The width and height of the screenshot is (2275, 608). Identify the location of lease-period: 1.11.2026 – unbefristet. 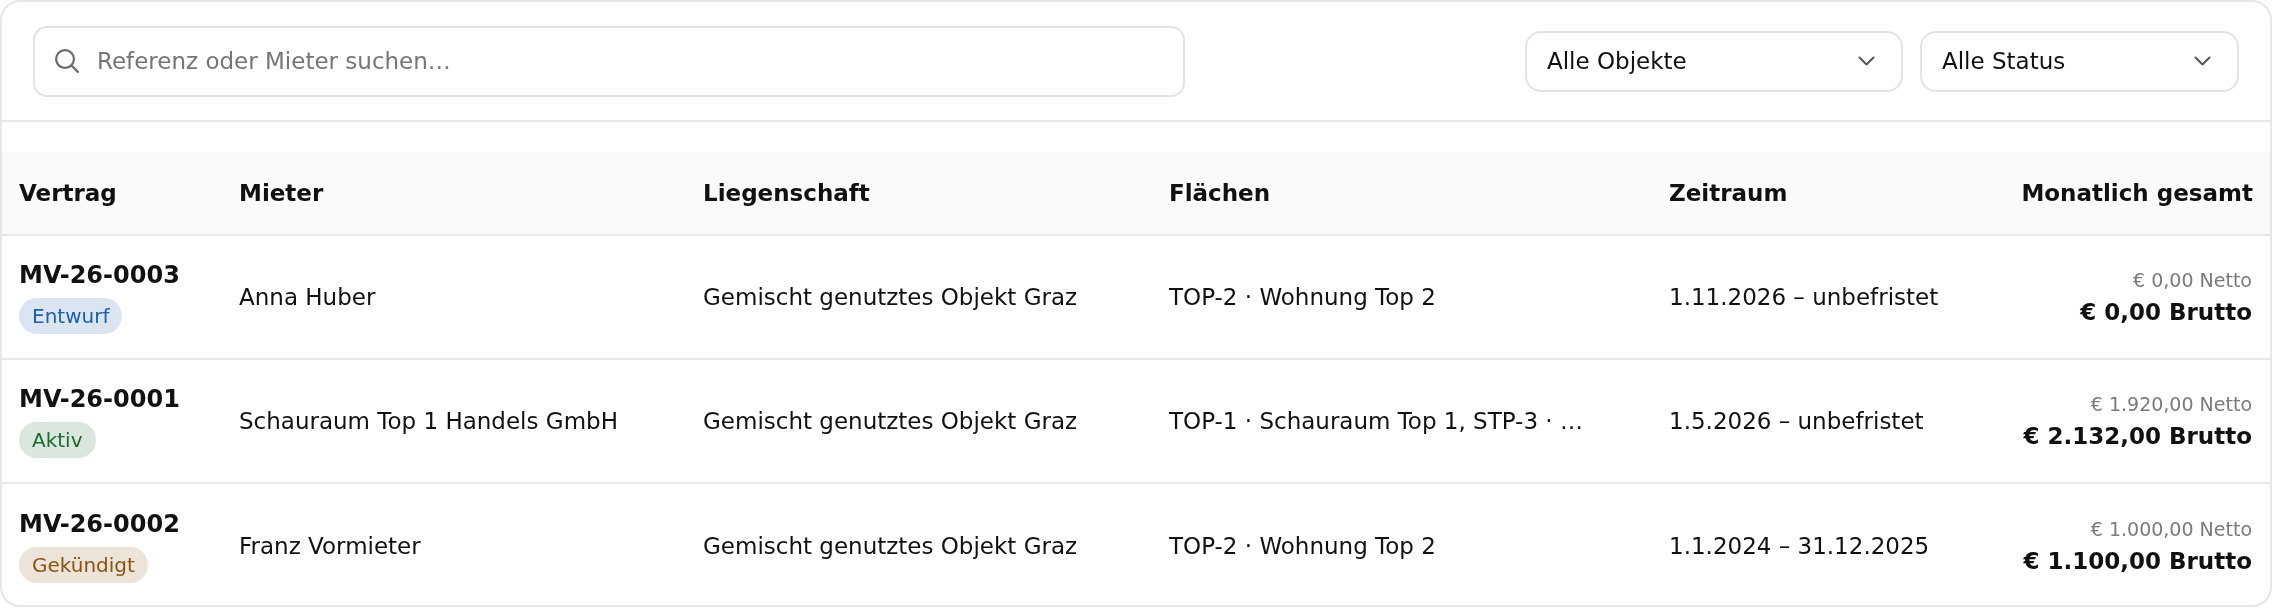
(1804, 297).